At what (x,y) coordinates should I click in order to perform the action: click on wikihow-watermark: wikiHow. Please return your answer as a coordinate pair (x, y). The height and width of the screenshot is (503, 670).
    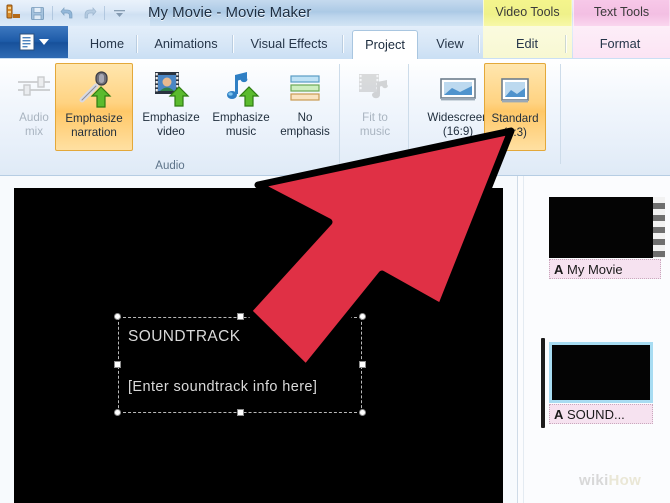
    Looking at the image, I should click on (610, 480).